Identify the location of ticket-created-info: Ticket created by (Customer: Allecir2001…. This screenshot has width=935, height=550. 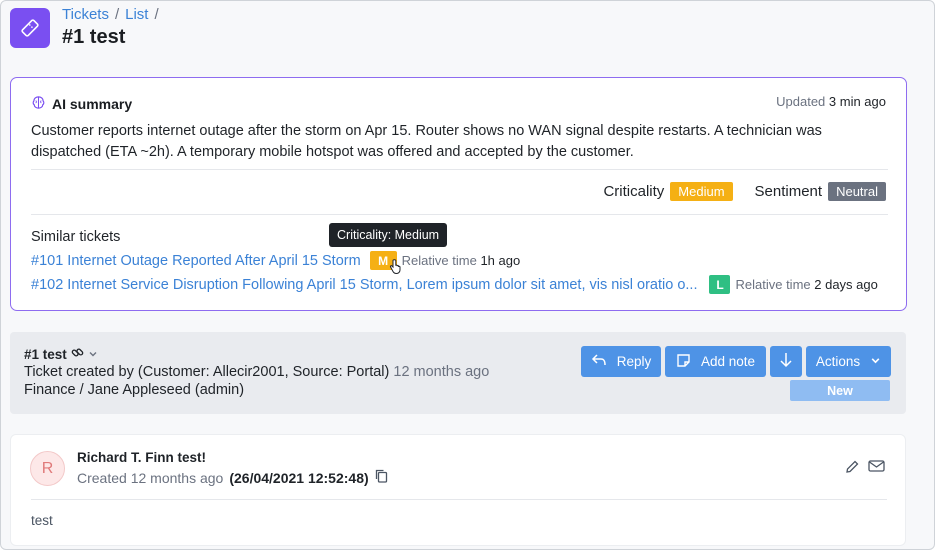
(256, 372).